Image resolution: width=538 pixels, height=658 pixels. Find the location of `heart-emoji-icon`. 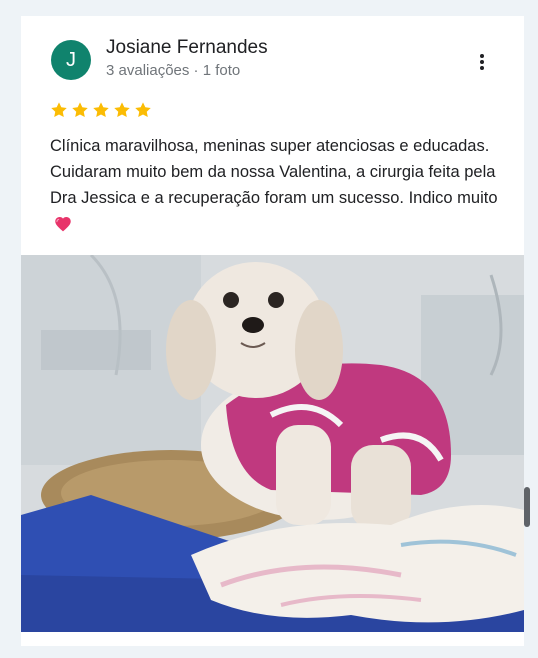

heart-emoji-icon is located at coordinates (63, 224).